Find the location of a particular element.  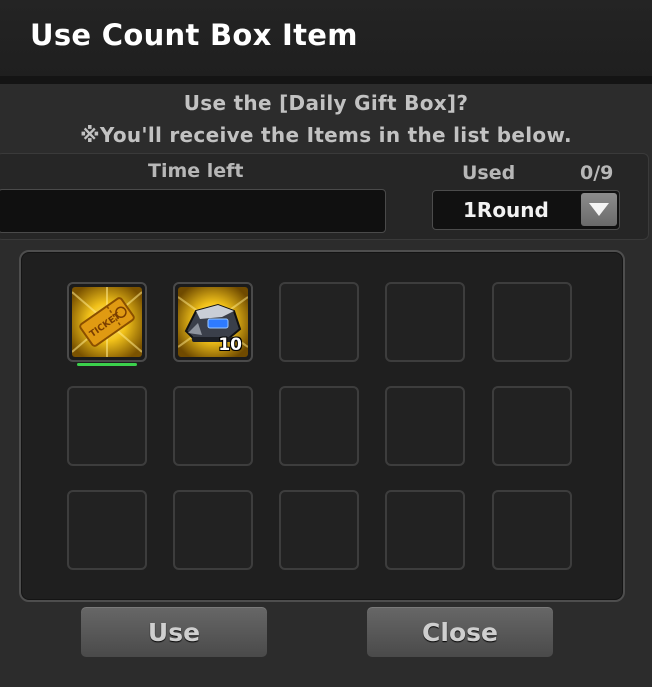

used-count: 0/9 is located at coordinates (597, 173).